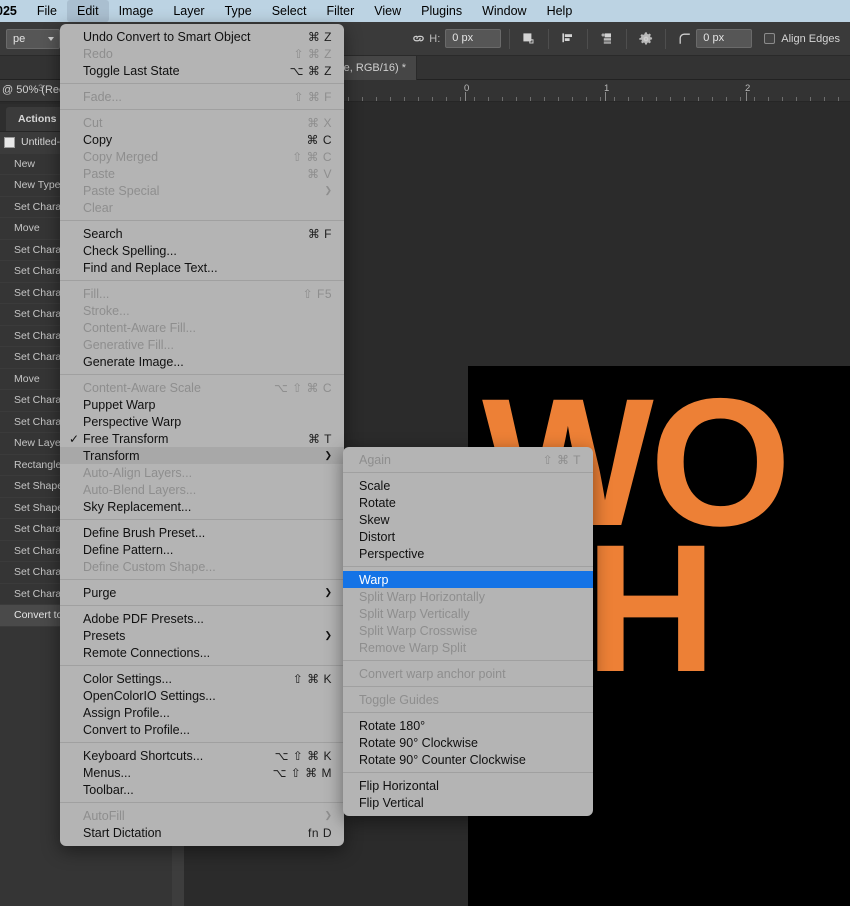 The height and width of the screenshot is (906, 850). I want to click on menu-item-perspective-warp: Perspective Warp, so click(202, 421).